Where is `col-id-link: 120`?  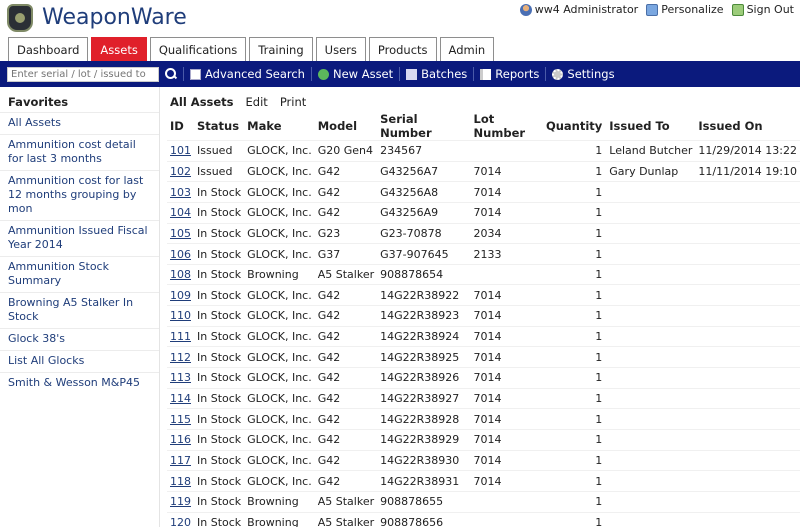 col-id-link: 120 is located at coordinates (180, 519).